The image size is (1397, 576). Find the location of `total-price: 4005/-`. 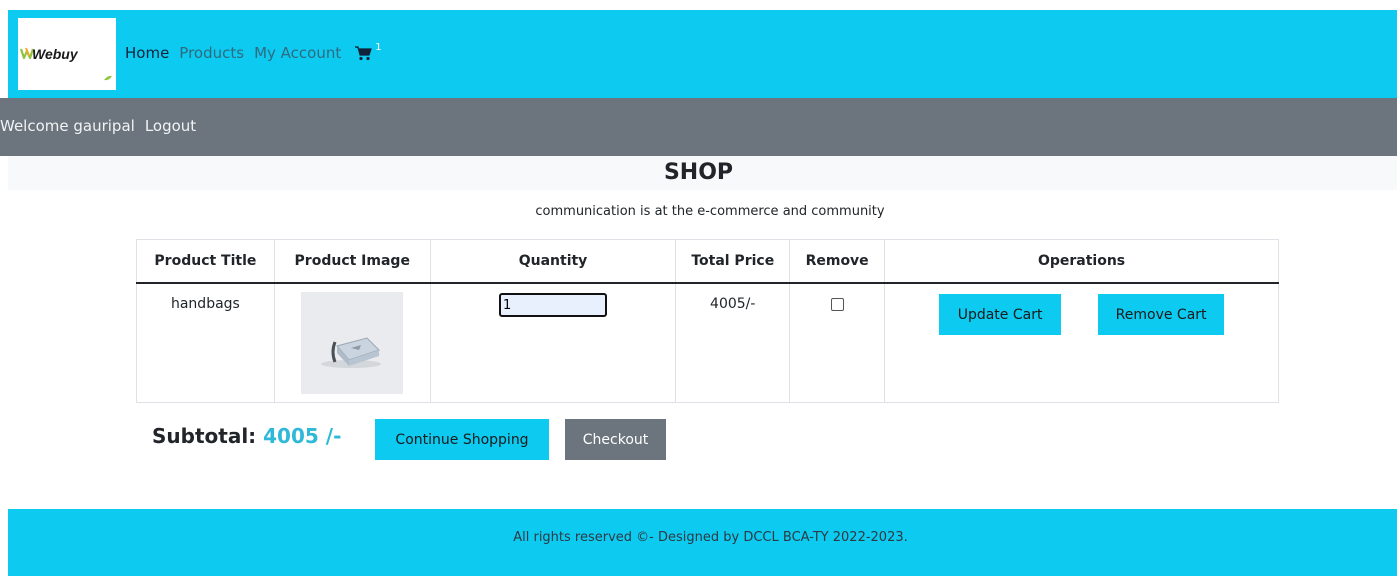

total-price: 4005/- is located at coordinates (733, 304).